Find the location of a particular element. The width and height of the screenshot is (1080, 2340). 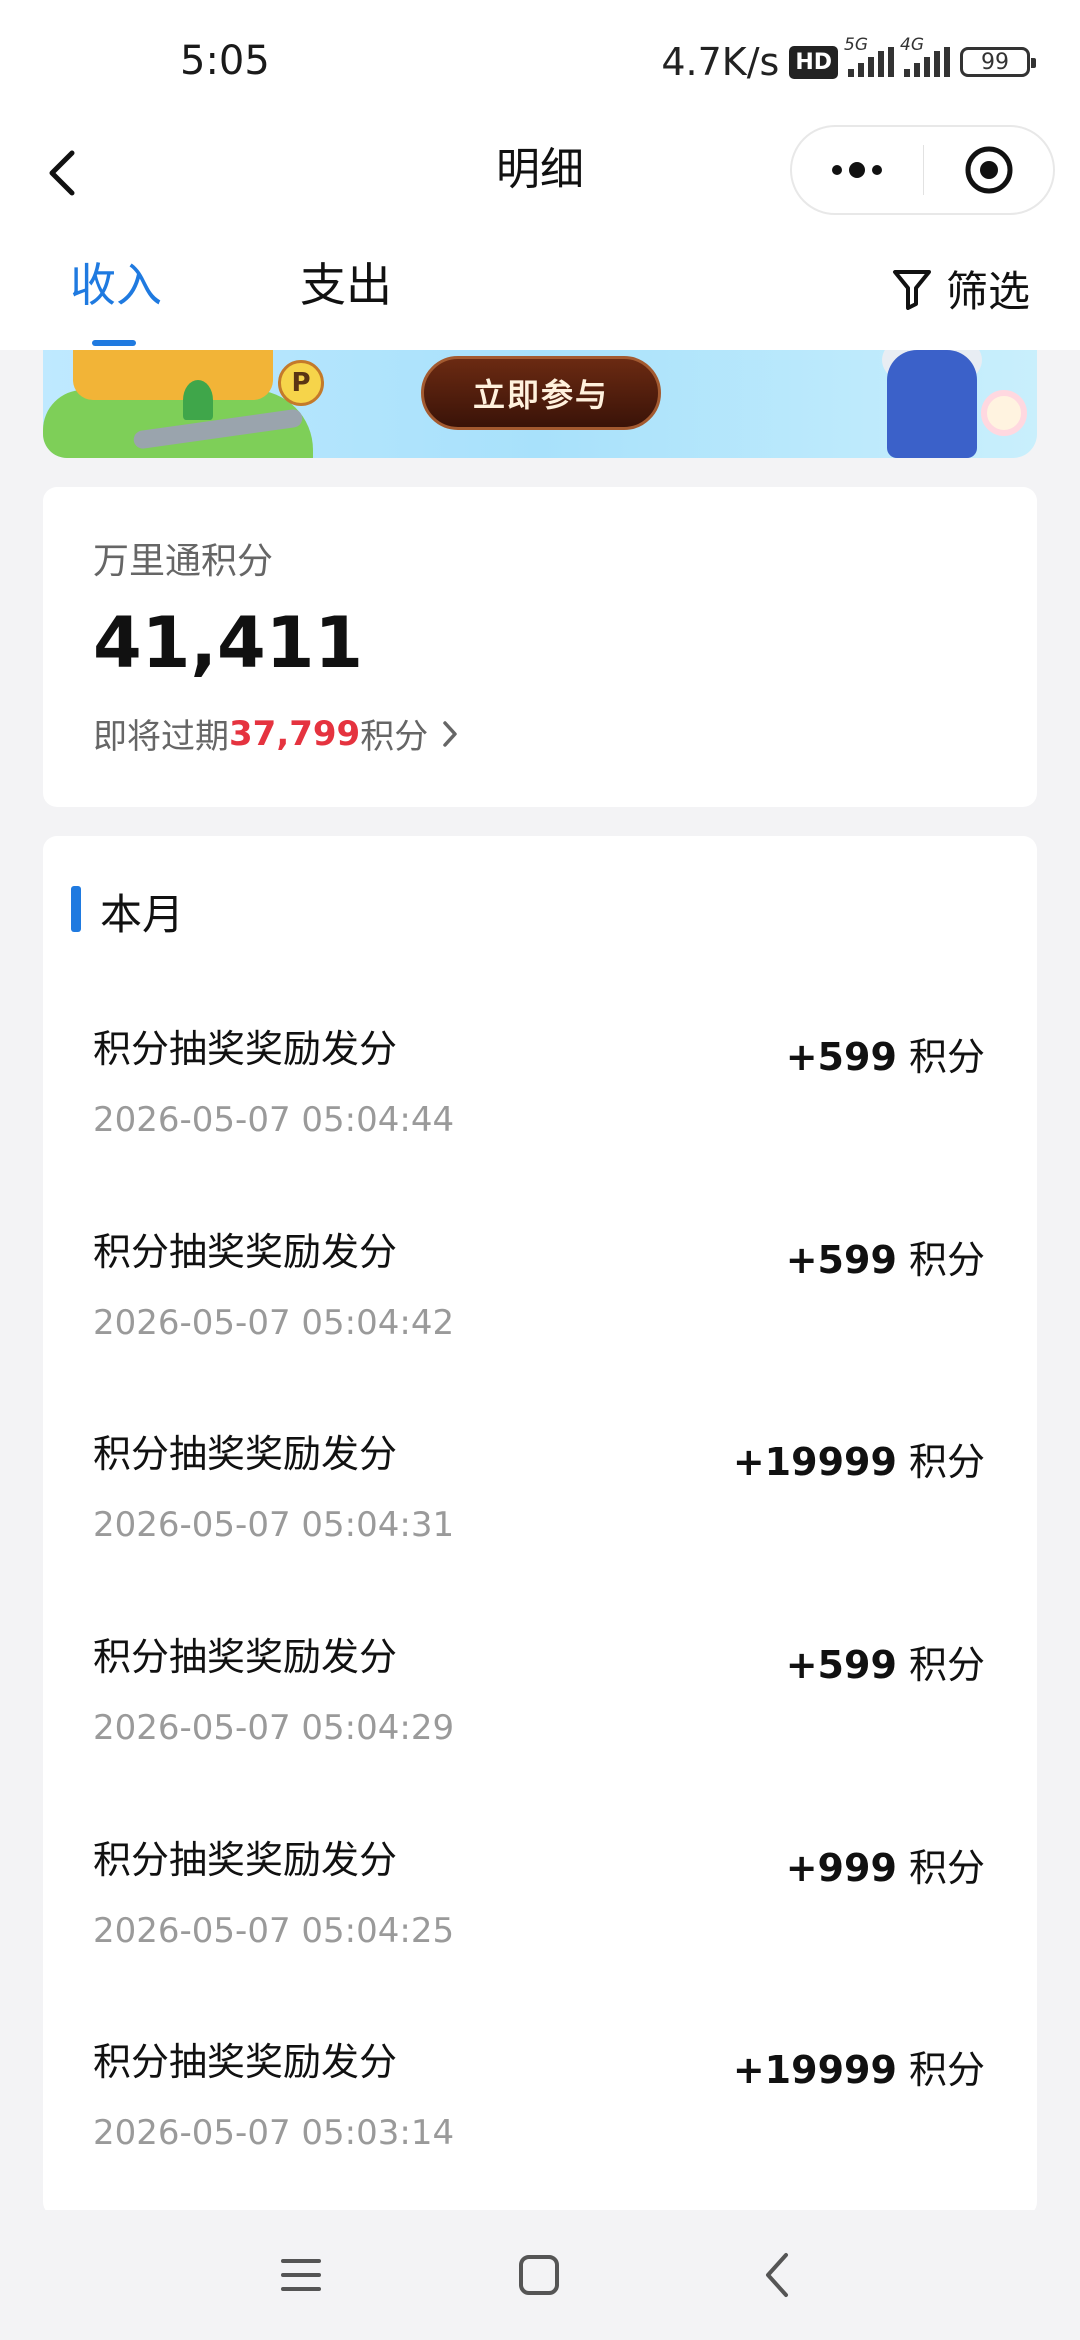

mini-program-capsule is located at coordinates (922, 170).